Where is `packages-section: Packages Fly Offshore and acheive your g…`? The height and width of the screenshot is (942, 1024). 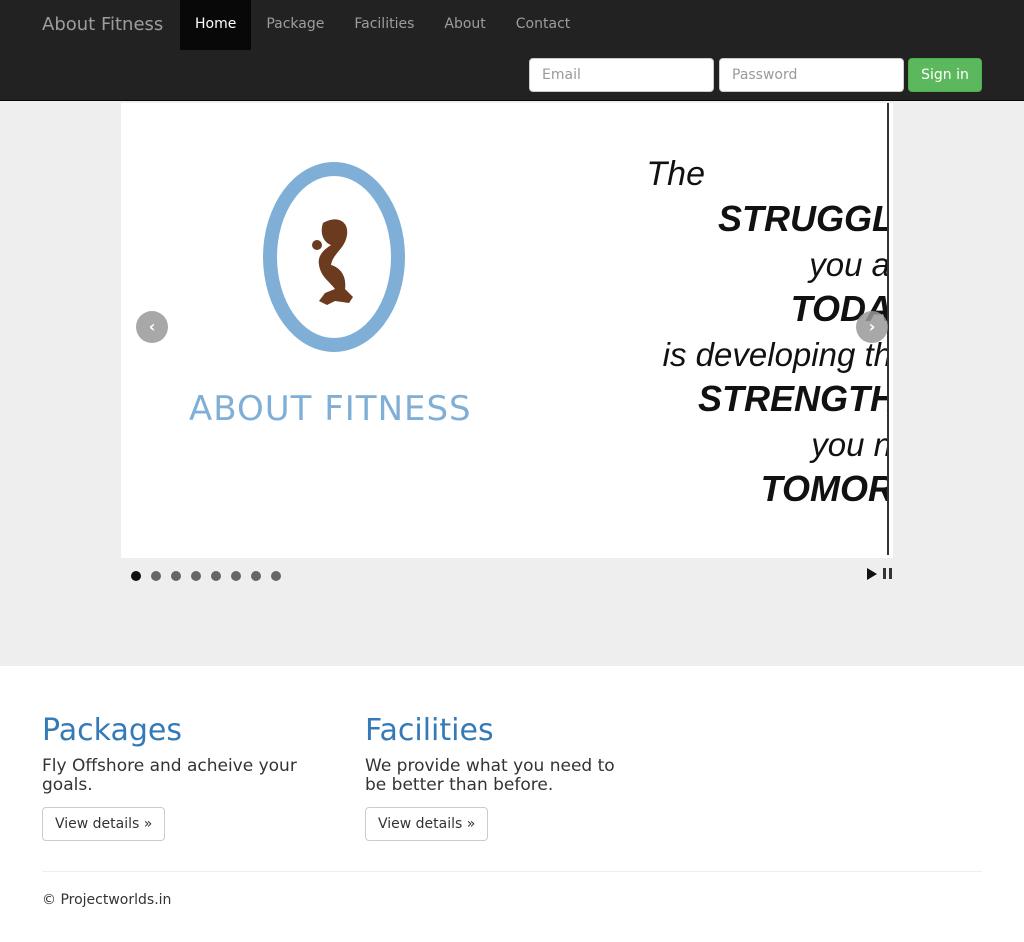
packages-section: Packages Fly Offshore and acheive your g… is located at coordinates (187, 777).